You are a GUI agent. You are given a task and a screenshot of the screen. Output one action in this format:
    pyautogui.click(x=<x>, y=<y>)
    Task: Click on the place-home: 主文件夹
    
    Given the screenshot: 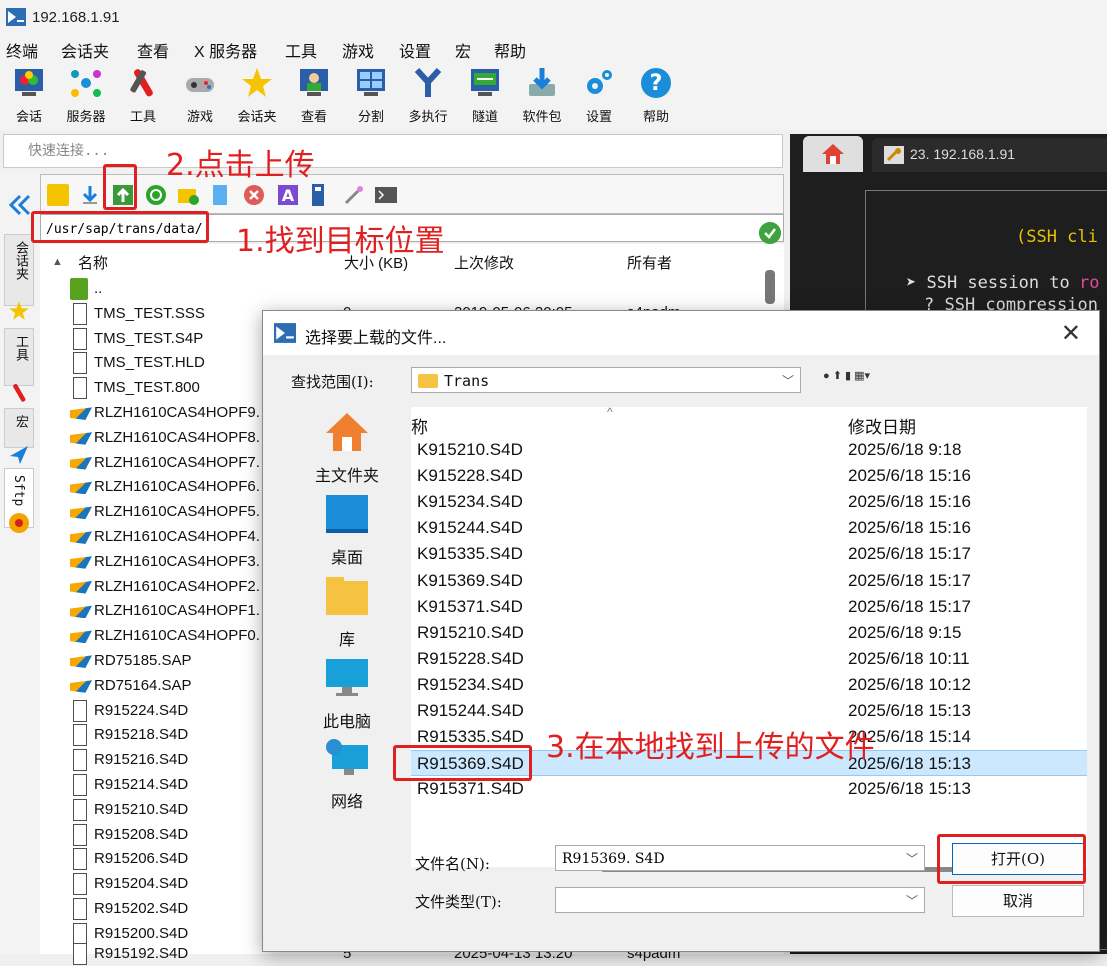 What is the action you would take?
    pyautogui.click(x=347, y=448)
    